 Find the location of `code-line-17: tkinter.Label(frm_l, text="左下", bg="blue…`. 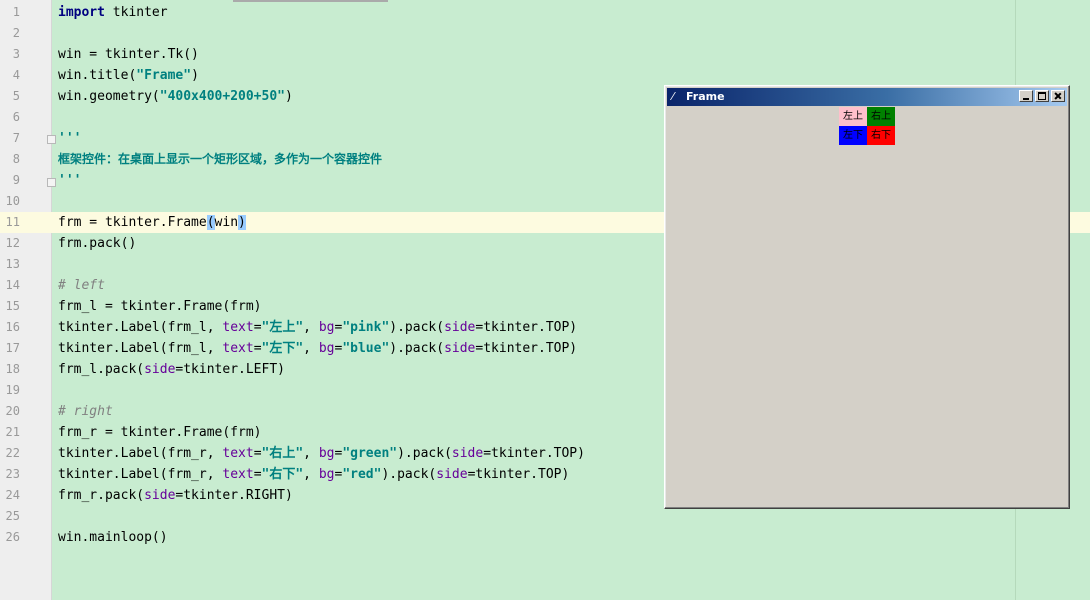

code-line-17: tkinter.Label(frm_l, text="左下", bg="blue… is located at coordinates (317, 348).